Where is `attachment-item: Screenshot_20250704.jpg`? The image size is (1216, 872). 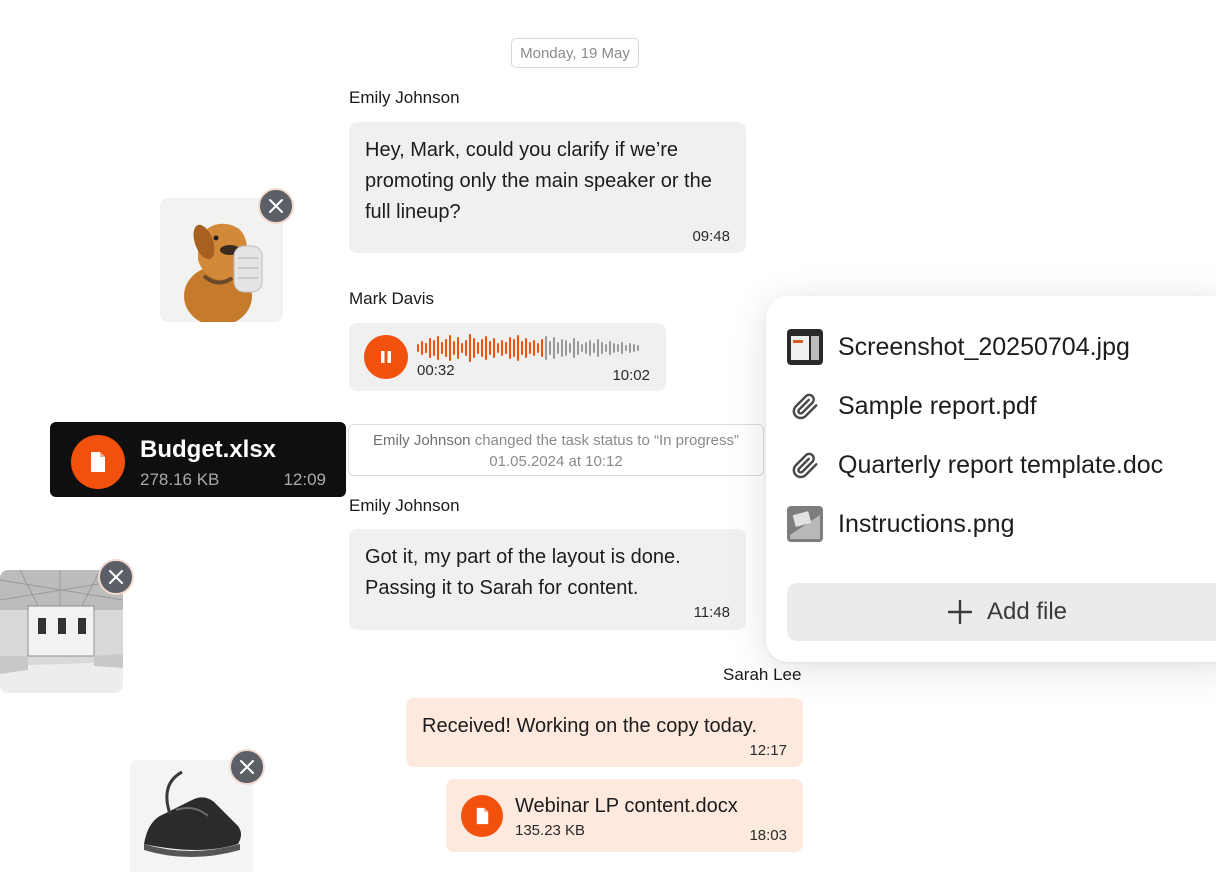
attachment-item: Screenshot_20250704.jpg is located at coordinates (958, 347).